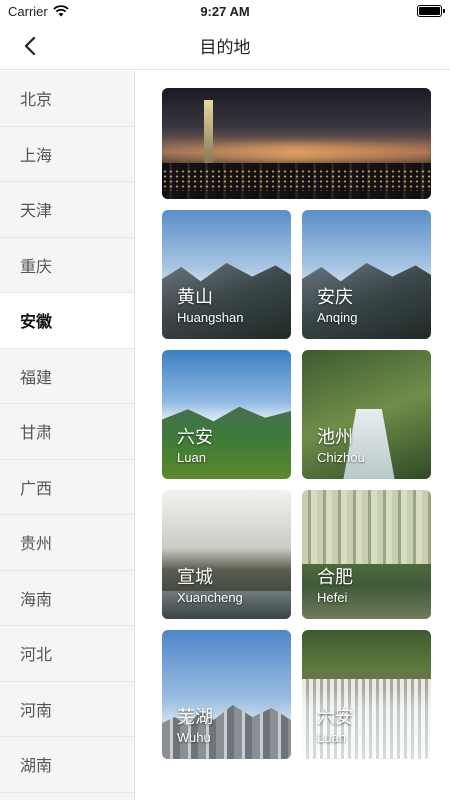 This screenshot has width=450, height=800. Describe the element at coordinates (337, 317) in the screenshot. I see `city-pinyin: Anqing` at that location.